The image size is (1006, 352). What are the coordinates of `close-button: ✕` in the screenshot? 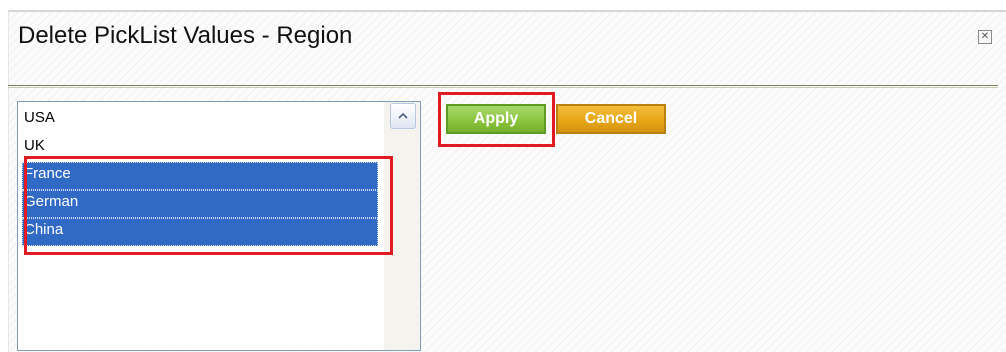 It's located at (985, 37).